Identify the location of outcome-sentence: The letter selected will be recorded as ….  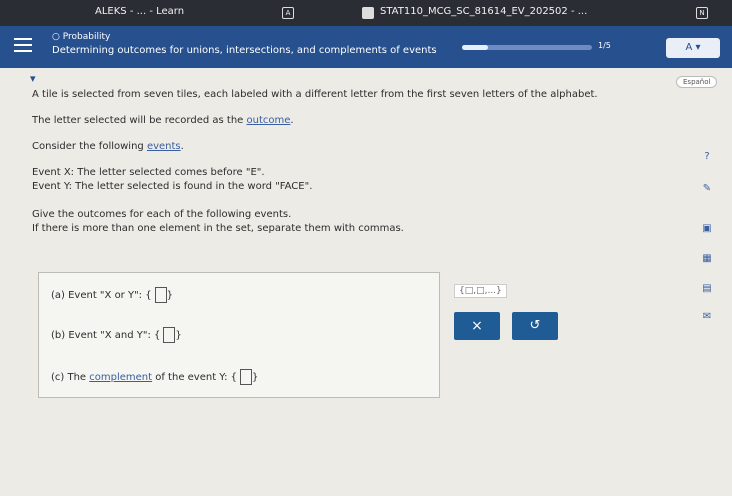
(357, 121).